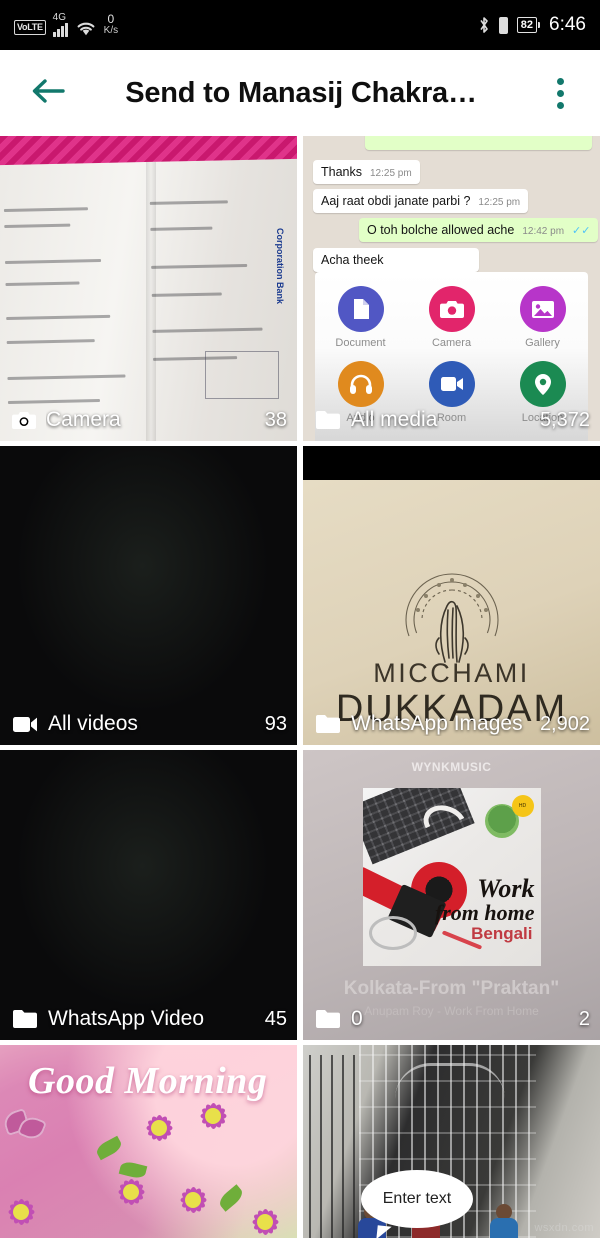  What do you see at coordinates (451, 1019) in the screenshot?
I see `folder-label: 0 2` at bounding box center [451, 1019].